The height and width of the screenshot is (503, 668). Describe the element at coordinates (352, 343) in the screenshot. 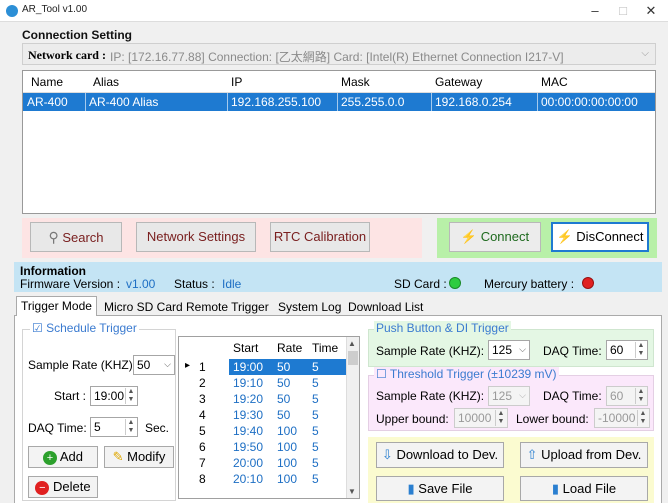

I see `scroll-up-icon: ▲` at that location.